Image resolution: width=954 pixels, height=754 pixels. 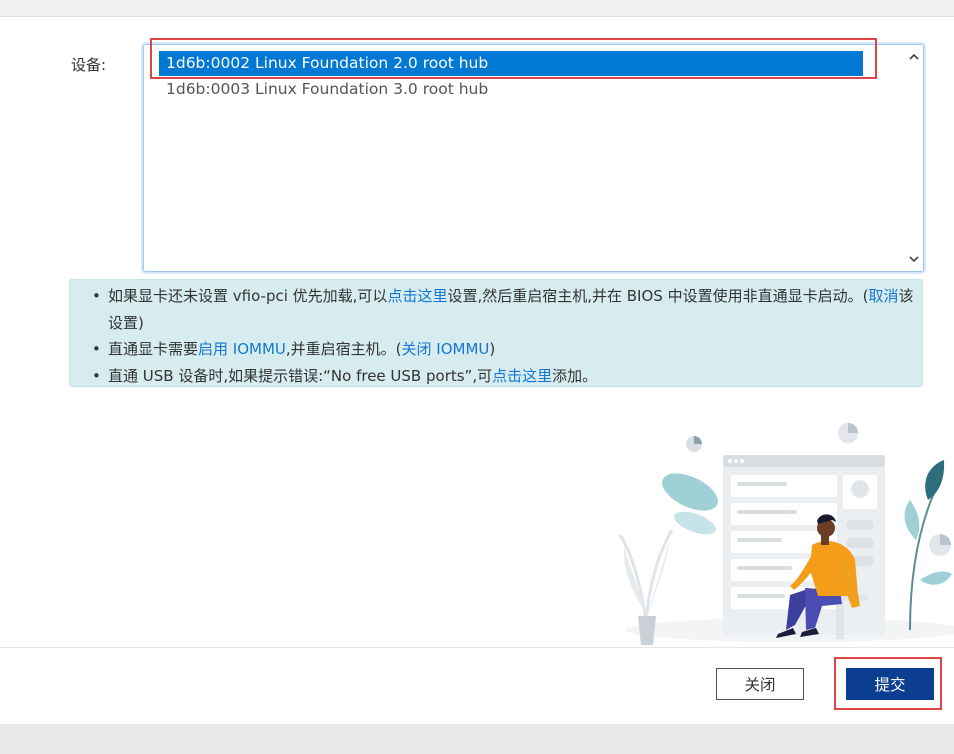 I want to click on enable-iommu-link: 启用 IOMMU, so click(x=242, y=349).